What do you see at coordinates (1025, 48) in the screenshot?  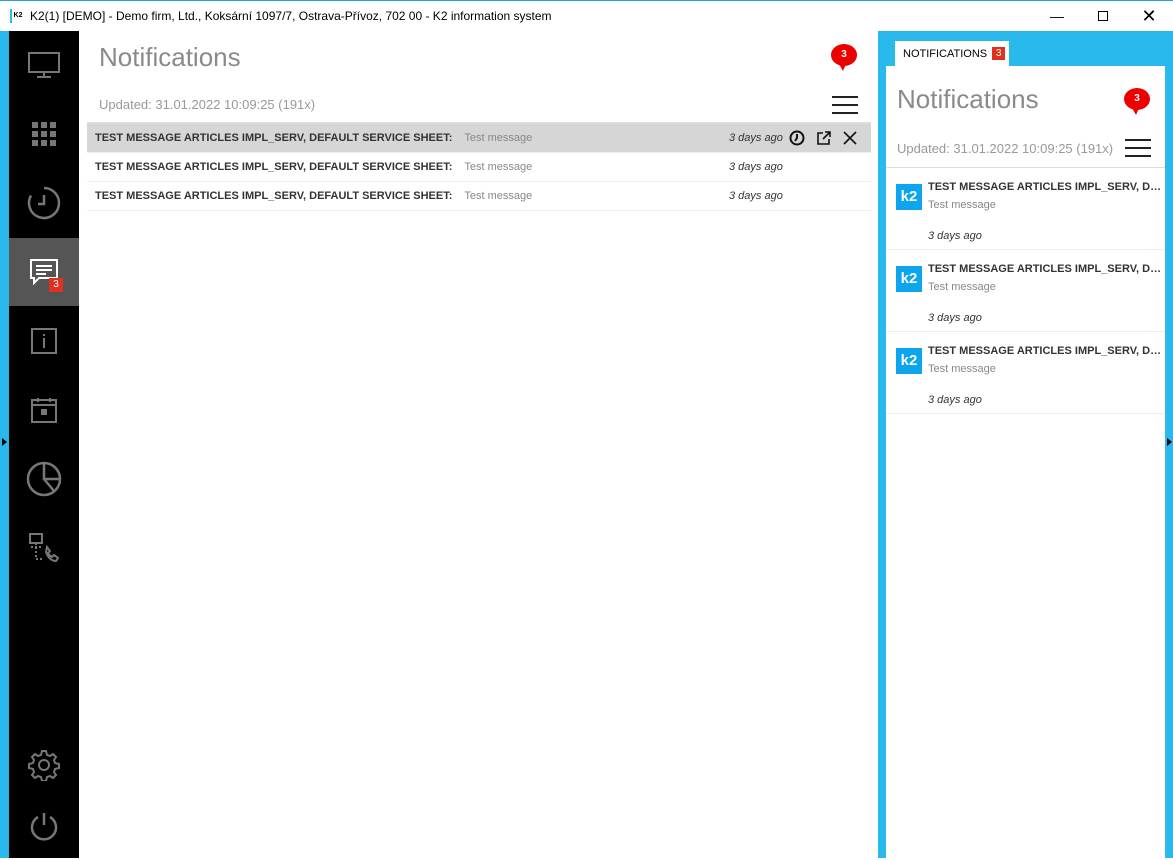 I see `panel-tab-bar: NOTIFICATIONS 3` at bounding box center [1025, 48].